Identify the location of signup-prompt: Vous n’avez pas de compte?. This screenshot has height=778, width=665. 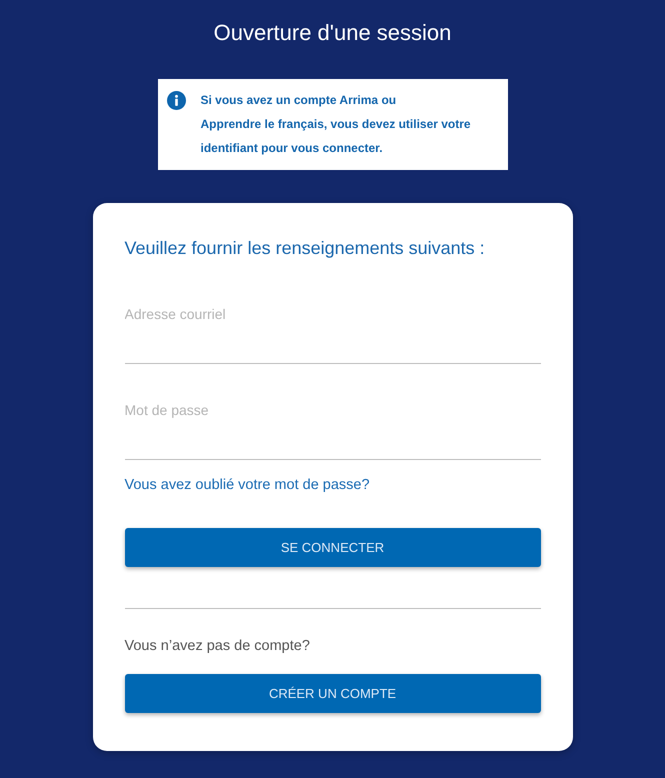
(217, 646).